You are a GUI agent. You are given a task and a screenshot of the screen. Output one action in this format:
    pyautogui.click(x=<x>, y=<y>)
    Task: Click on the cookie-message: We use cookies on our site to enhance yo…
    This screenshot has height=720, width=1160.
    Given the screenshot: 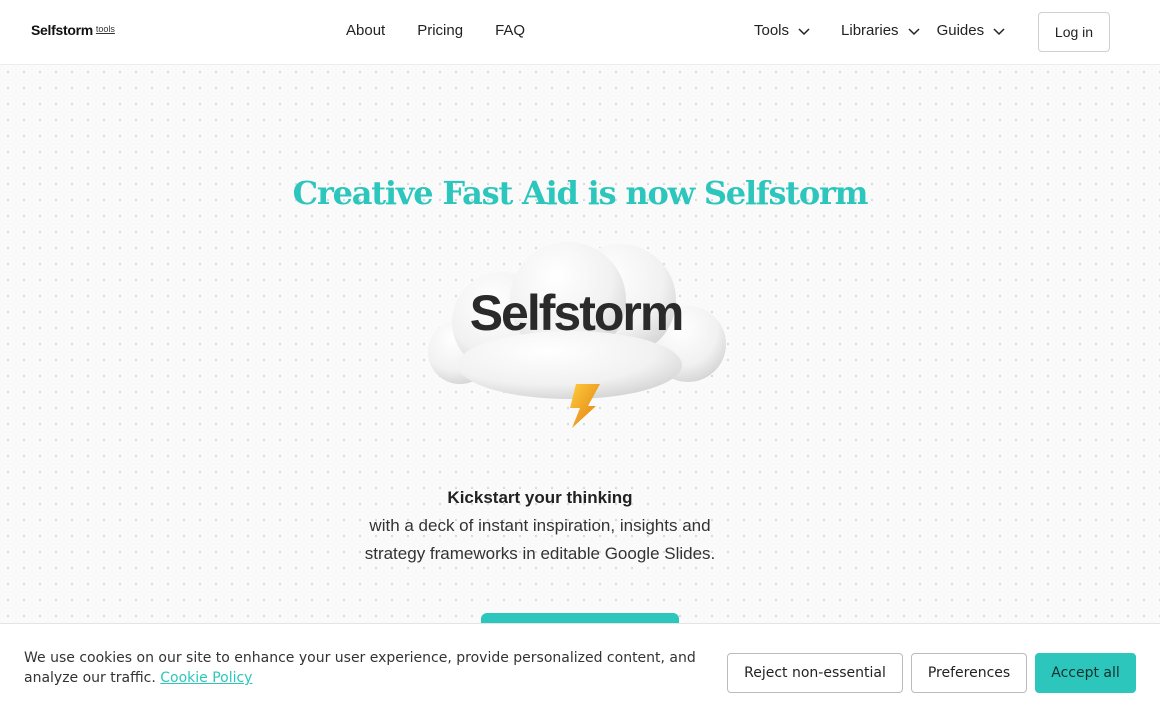 What is the action you would take?
    pyautogui.click(x=369, y=668)
    